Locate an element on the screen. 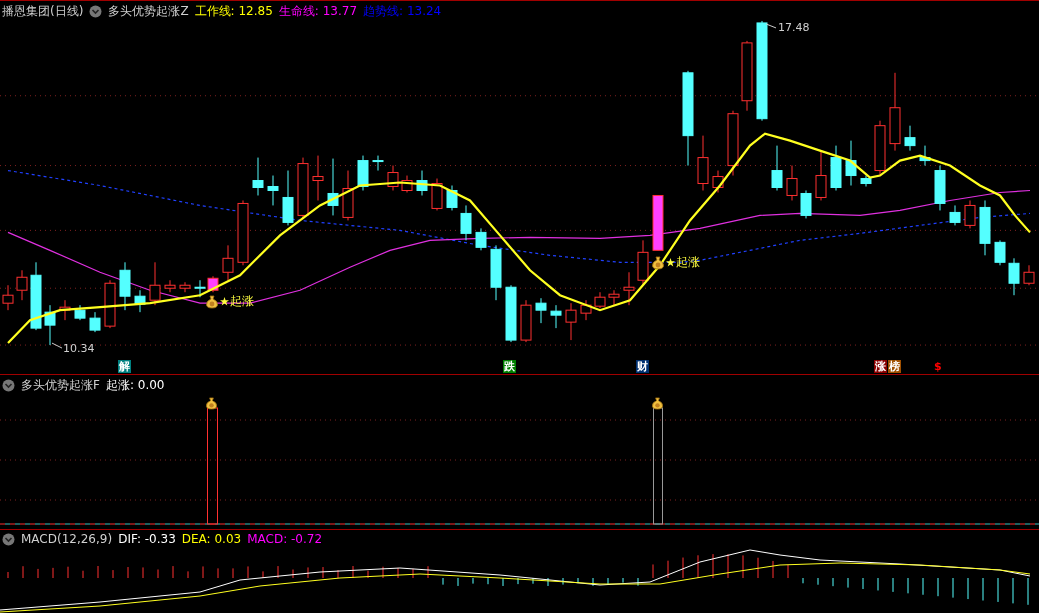 Image resolution: width=1039 pixels, height=613 pixels. high-price-label: 17.48 is located at coordinates (794, 27).